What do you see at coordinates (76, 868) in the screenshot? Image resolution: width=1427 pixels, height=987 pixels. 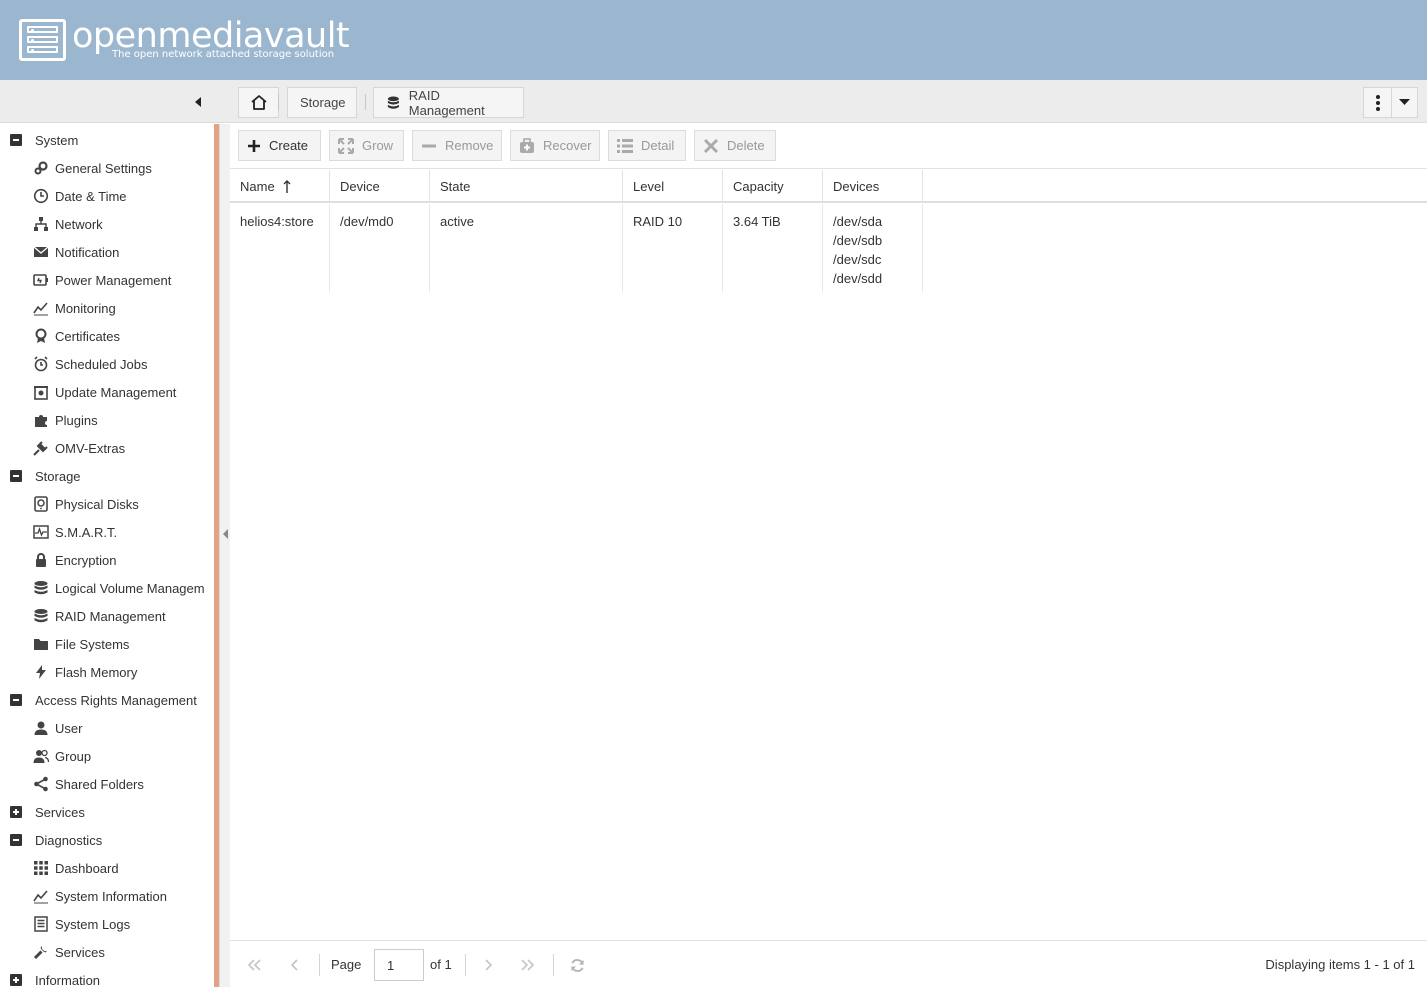 I see `sidebar-item-dashboard: Dashboard` at bounding box center [76, 868].